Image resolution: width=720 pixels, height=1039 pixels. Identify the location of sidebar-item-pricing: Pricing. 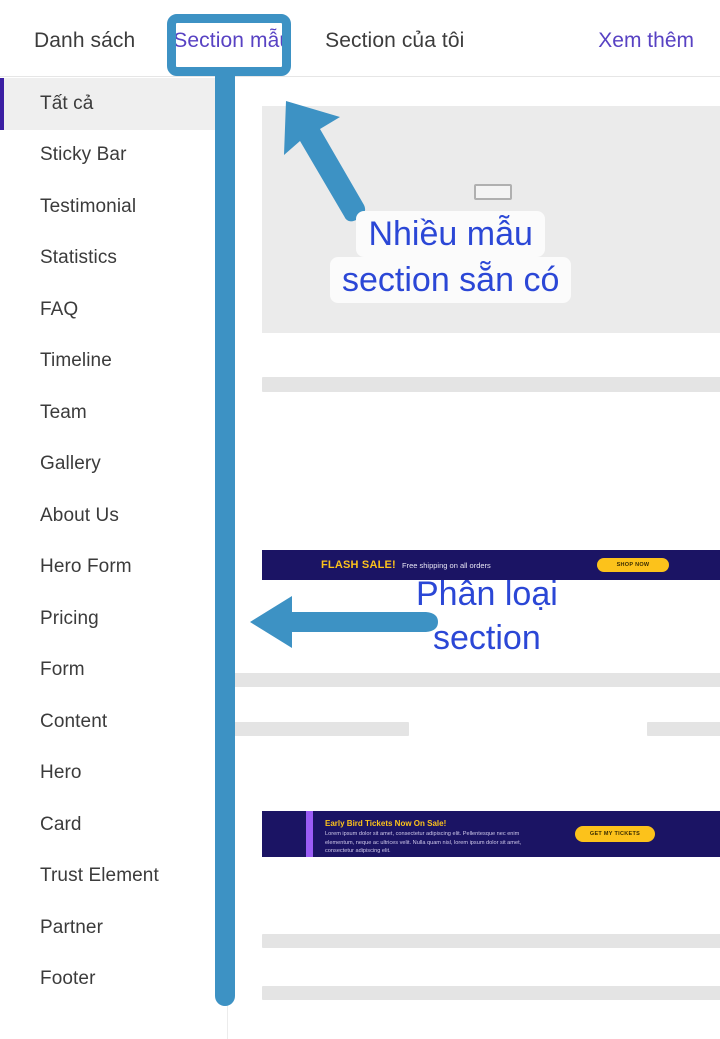
(113, 619).